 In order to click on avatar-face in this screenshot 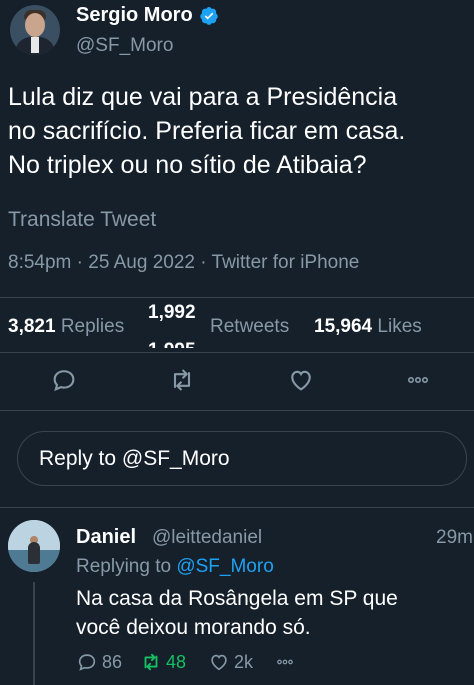, I will do `click(35, 25)`.